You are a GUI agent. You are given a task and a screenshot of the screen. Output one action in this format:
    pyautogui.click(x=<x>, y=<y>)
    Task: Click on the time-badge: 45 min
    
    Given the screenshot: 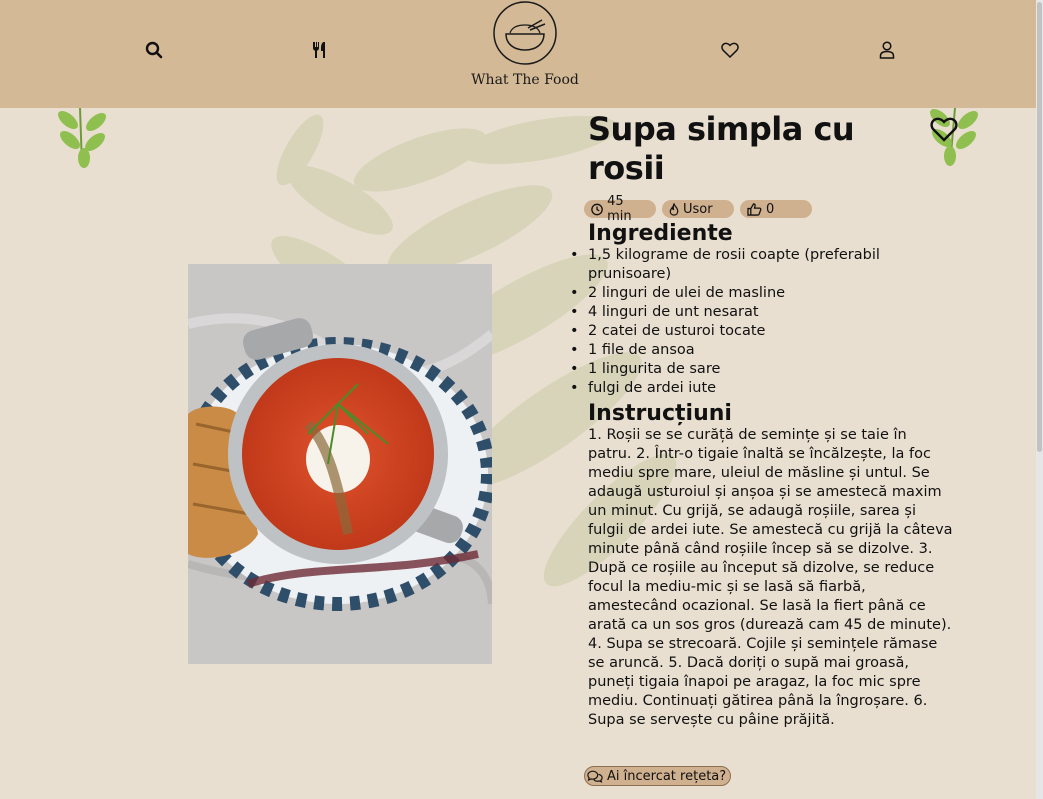 What is the action you would take?
    pyautogui.click(x=620, y=209)
    